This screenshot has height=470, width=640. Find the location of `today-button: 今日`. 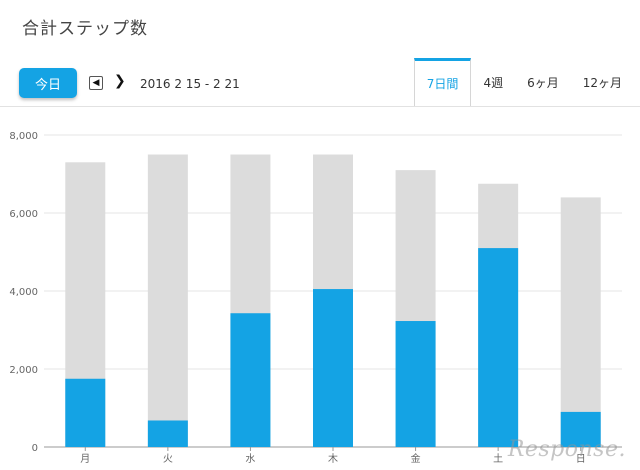

today-button: 今日 is located at coordinates (48, 83).